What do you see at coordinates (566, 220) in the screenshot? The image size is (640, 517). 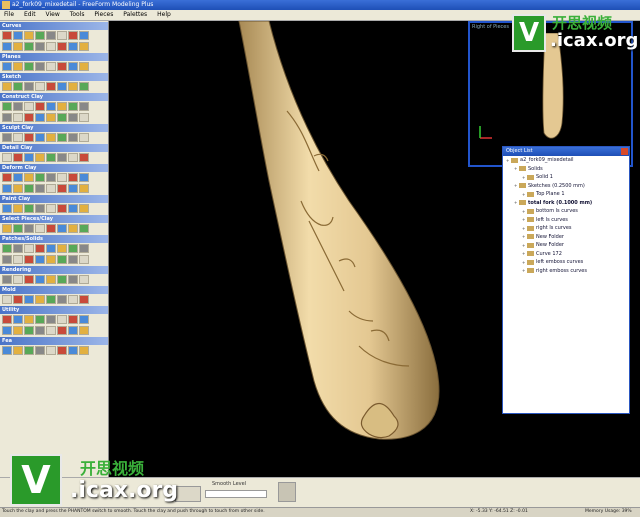 I see `tree-item: + left ls curves` at bounding box center [566, 220].